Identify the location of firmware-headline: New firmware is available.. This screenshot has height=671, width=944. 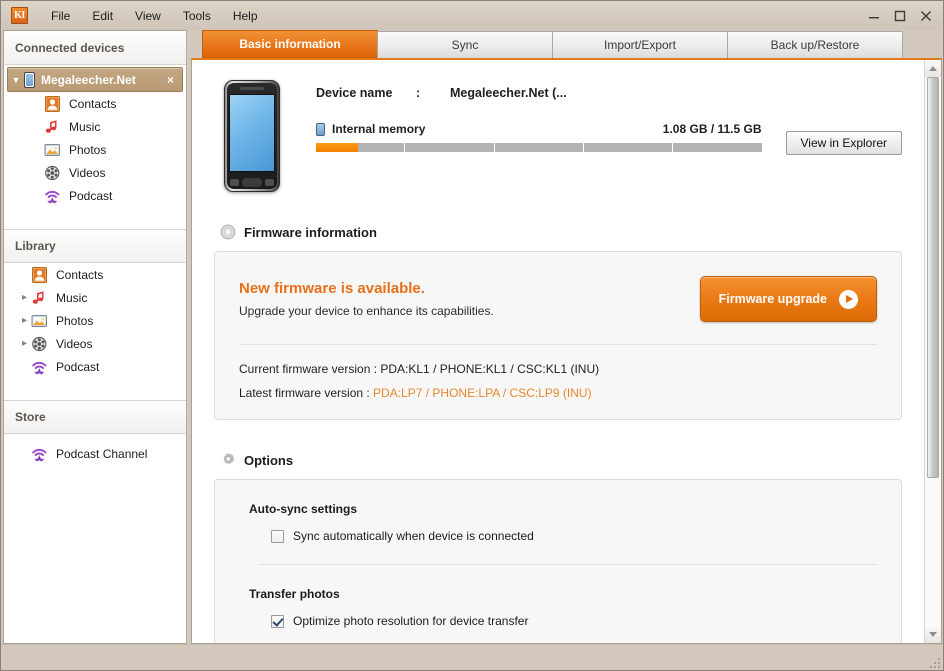
(332, 288).